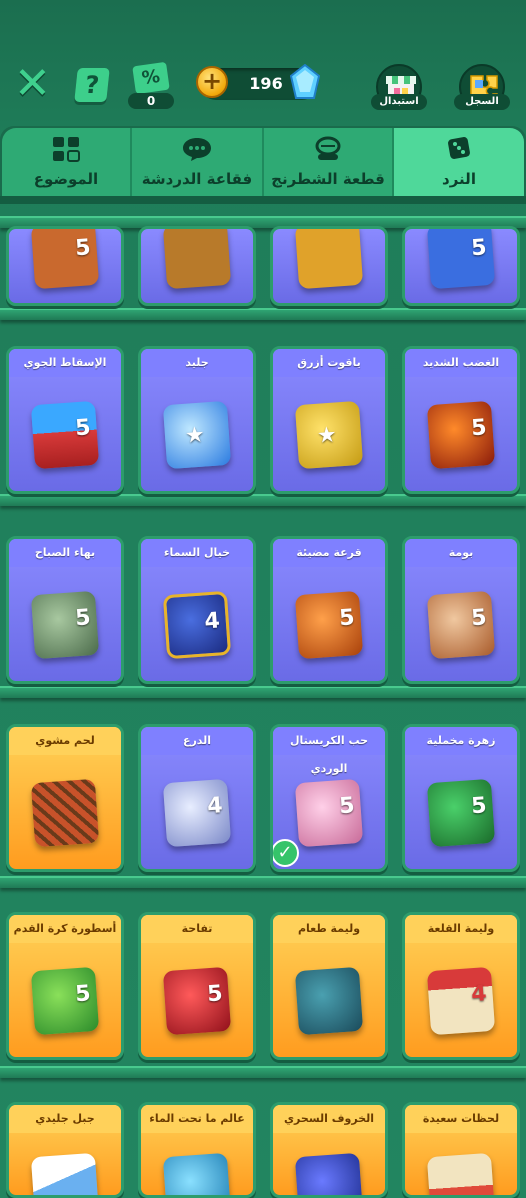  What do you see at coordinates (197, 1150) in the screenshot?
I see `dice-card-underwater-world: عالم ما تحت الماء` at bounding box center [197, 1150].